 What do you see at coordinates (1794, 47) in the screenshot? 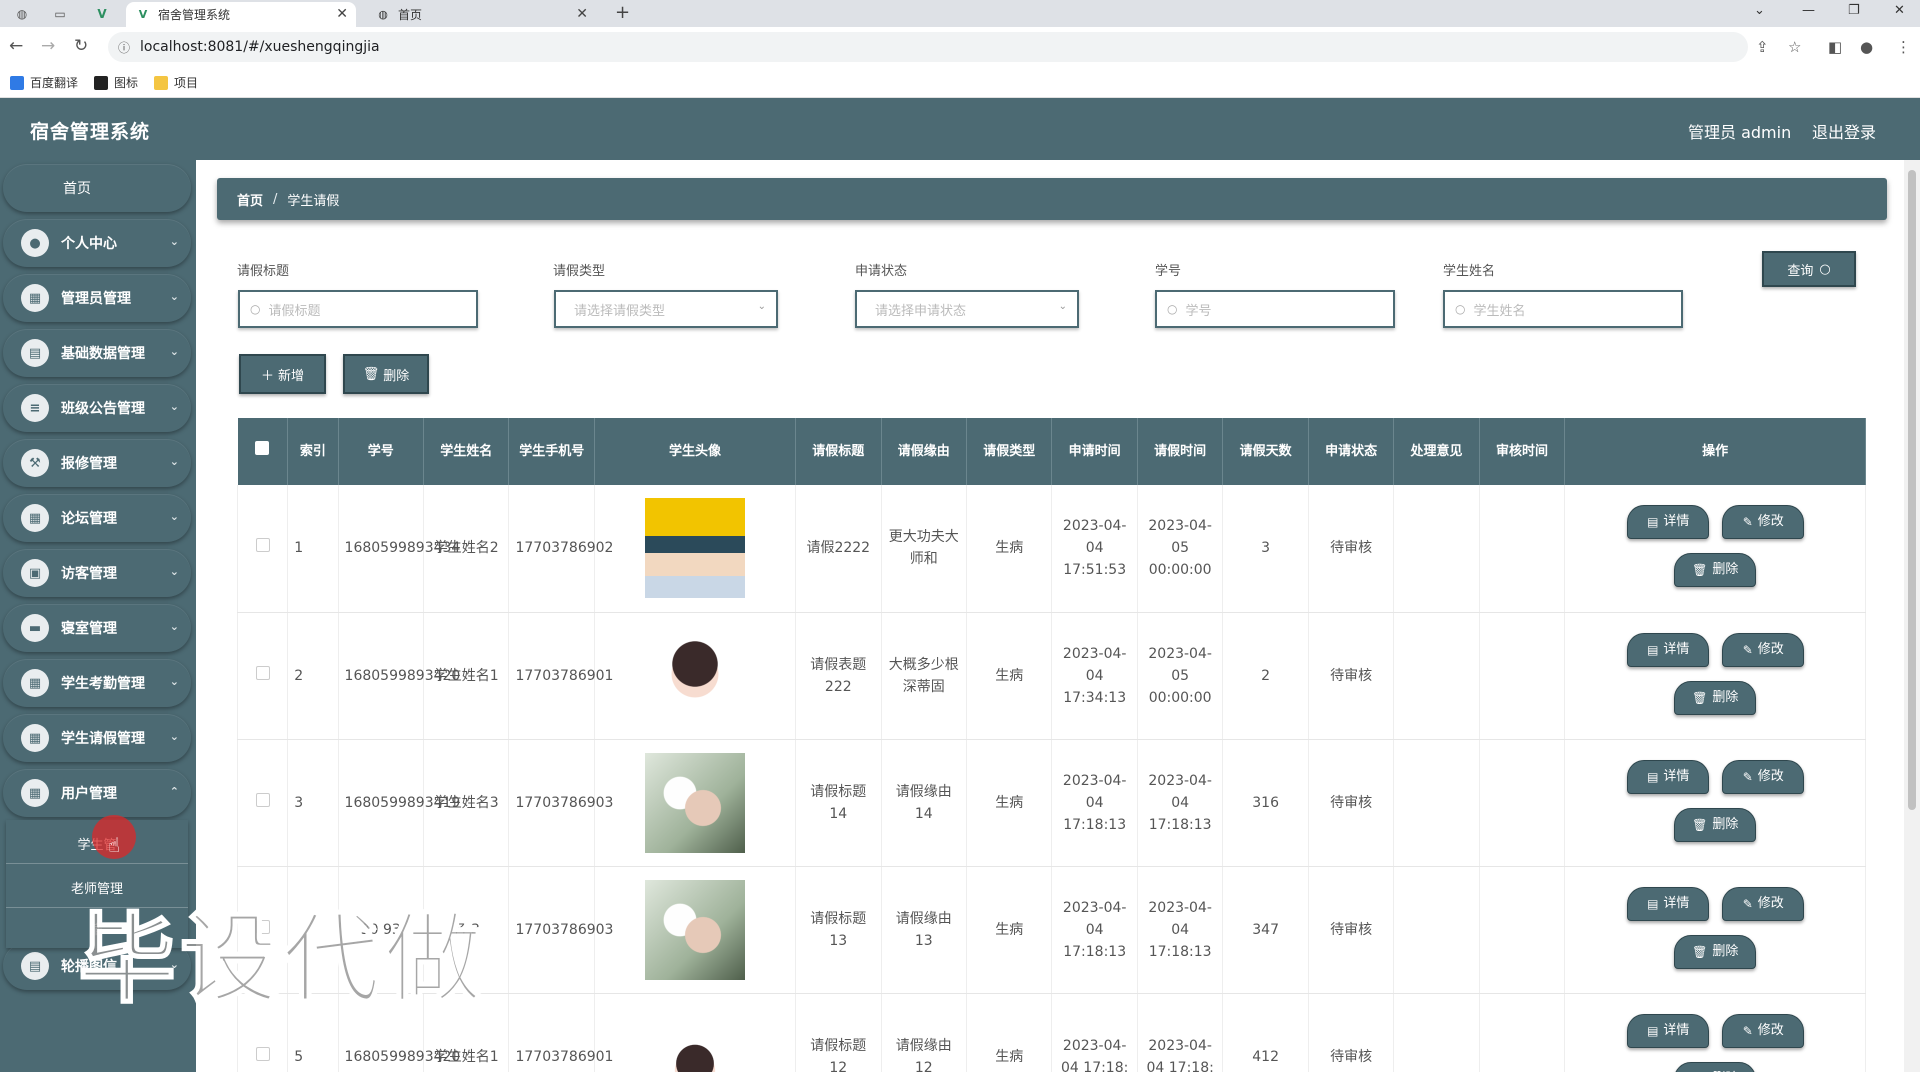
I see `star-icon: ☆` at bounding box center [1794, 47].